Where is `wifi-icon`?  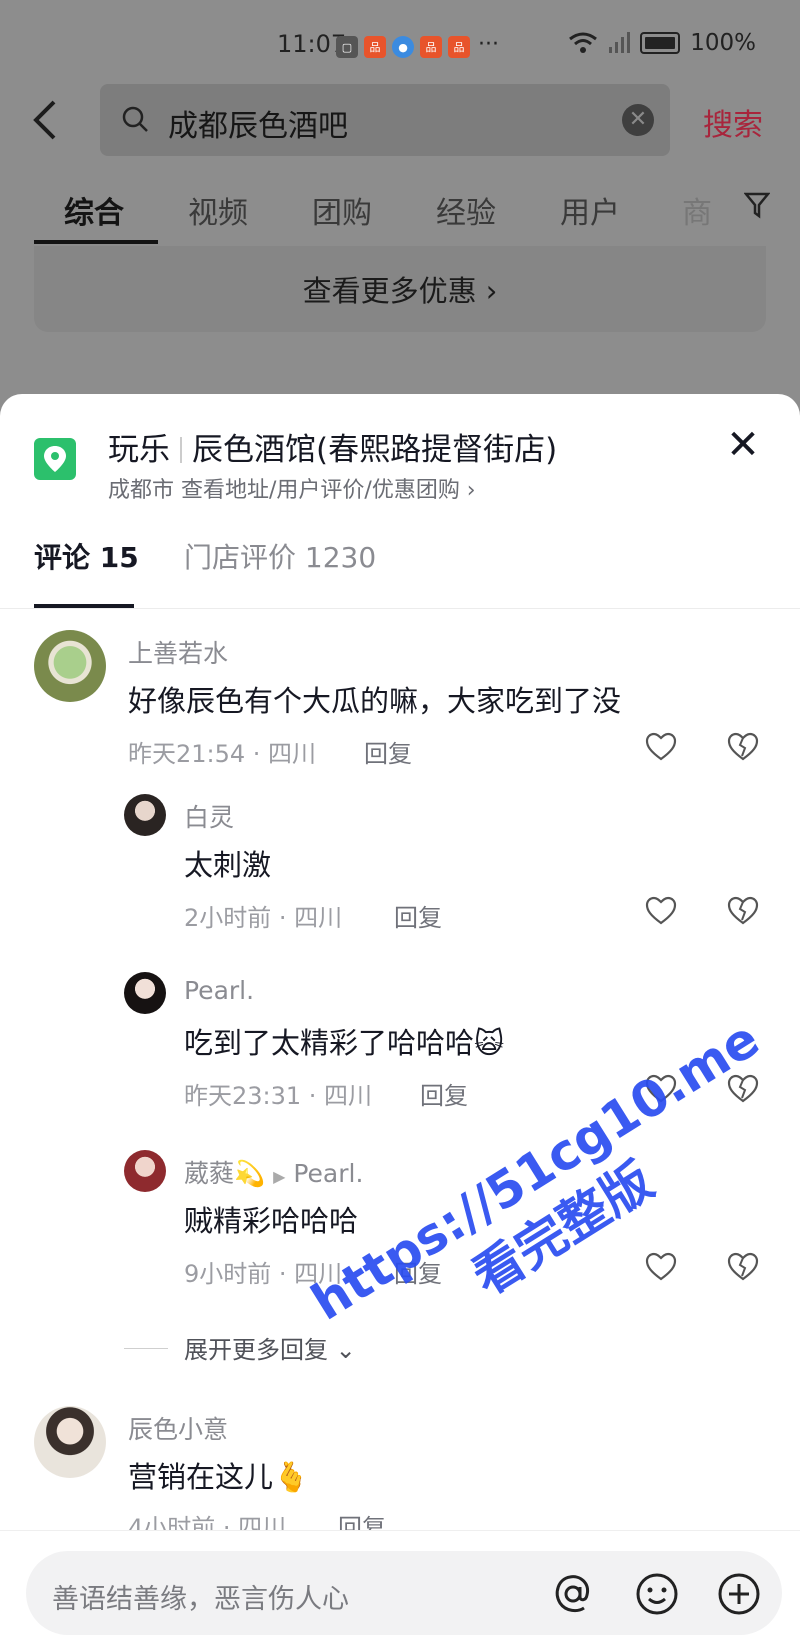
wifi-icon is located at coordinates (583, 42).